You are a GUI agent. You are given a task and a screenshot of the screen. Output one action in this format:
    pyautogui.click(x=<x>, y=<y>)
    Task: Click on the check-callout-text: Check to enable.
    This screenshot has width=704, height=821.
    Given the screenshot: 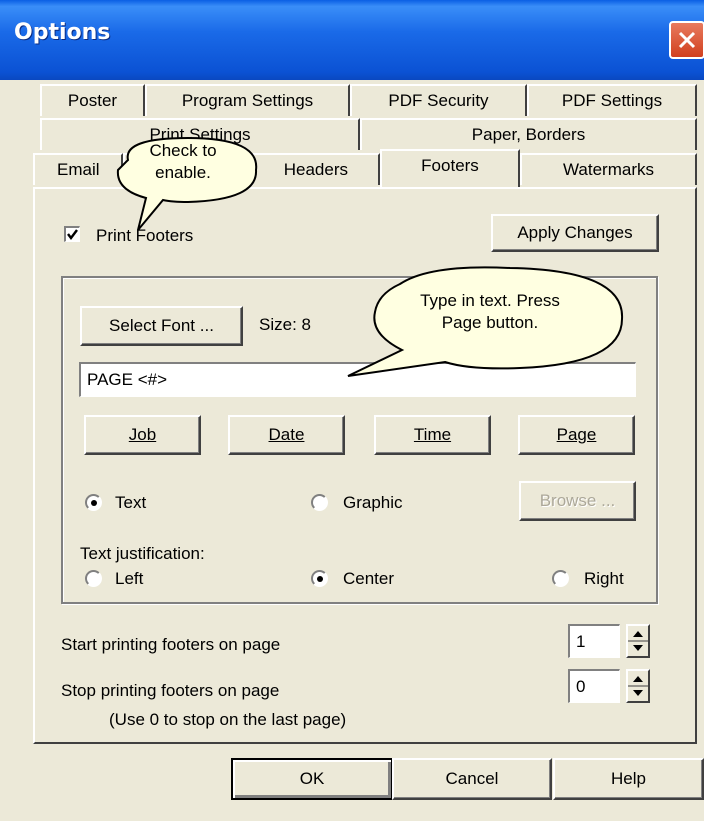 What is the action you would take?
    pyautogui.click(x=183, y=161)
    